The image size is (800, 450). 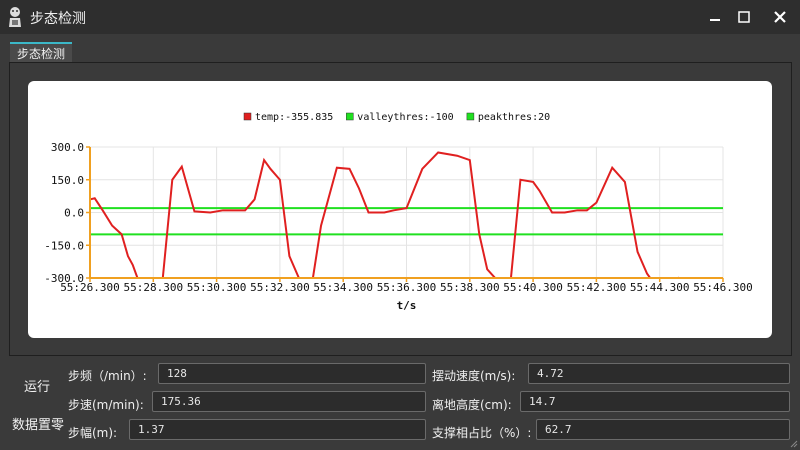 What do you see at coordinates (405, 117) in the screenshot?
I see `legend-label: valleythres:-100` at bounding box center [405, 117].